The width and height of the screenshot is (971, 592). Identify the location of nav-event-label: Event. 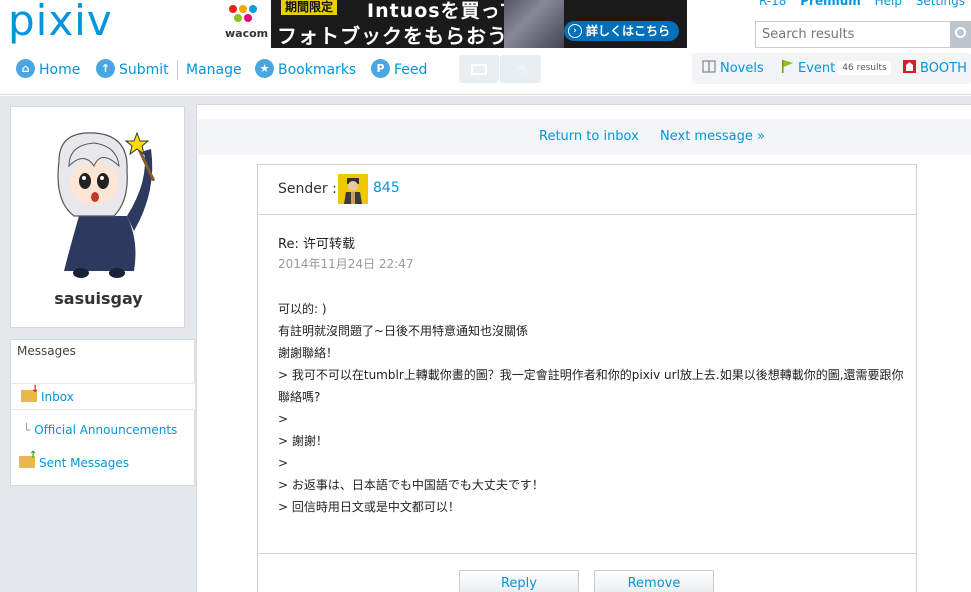
(817, 68).